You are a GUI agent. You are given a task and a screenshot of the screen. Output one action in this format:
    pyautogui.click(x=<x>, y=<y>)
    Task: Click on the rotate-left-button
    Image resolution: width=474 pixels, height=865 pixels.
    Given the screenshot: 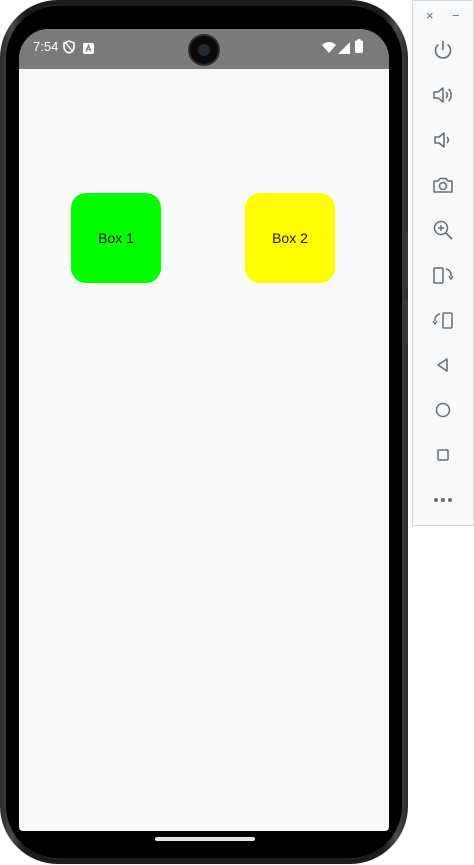 What is the action you would take?
    pyautogui.click(x=443, y=275)
    